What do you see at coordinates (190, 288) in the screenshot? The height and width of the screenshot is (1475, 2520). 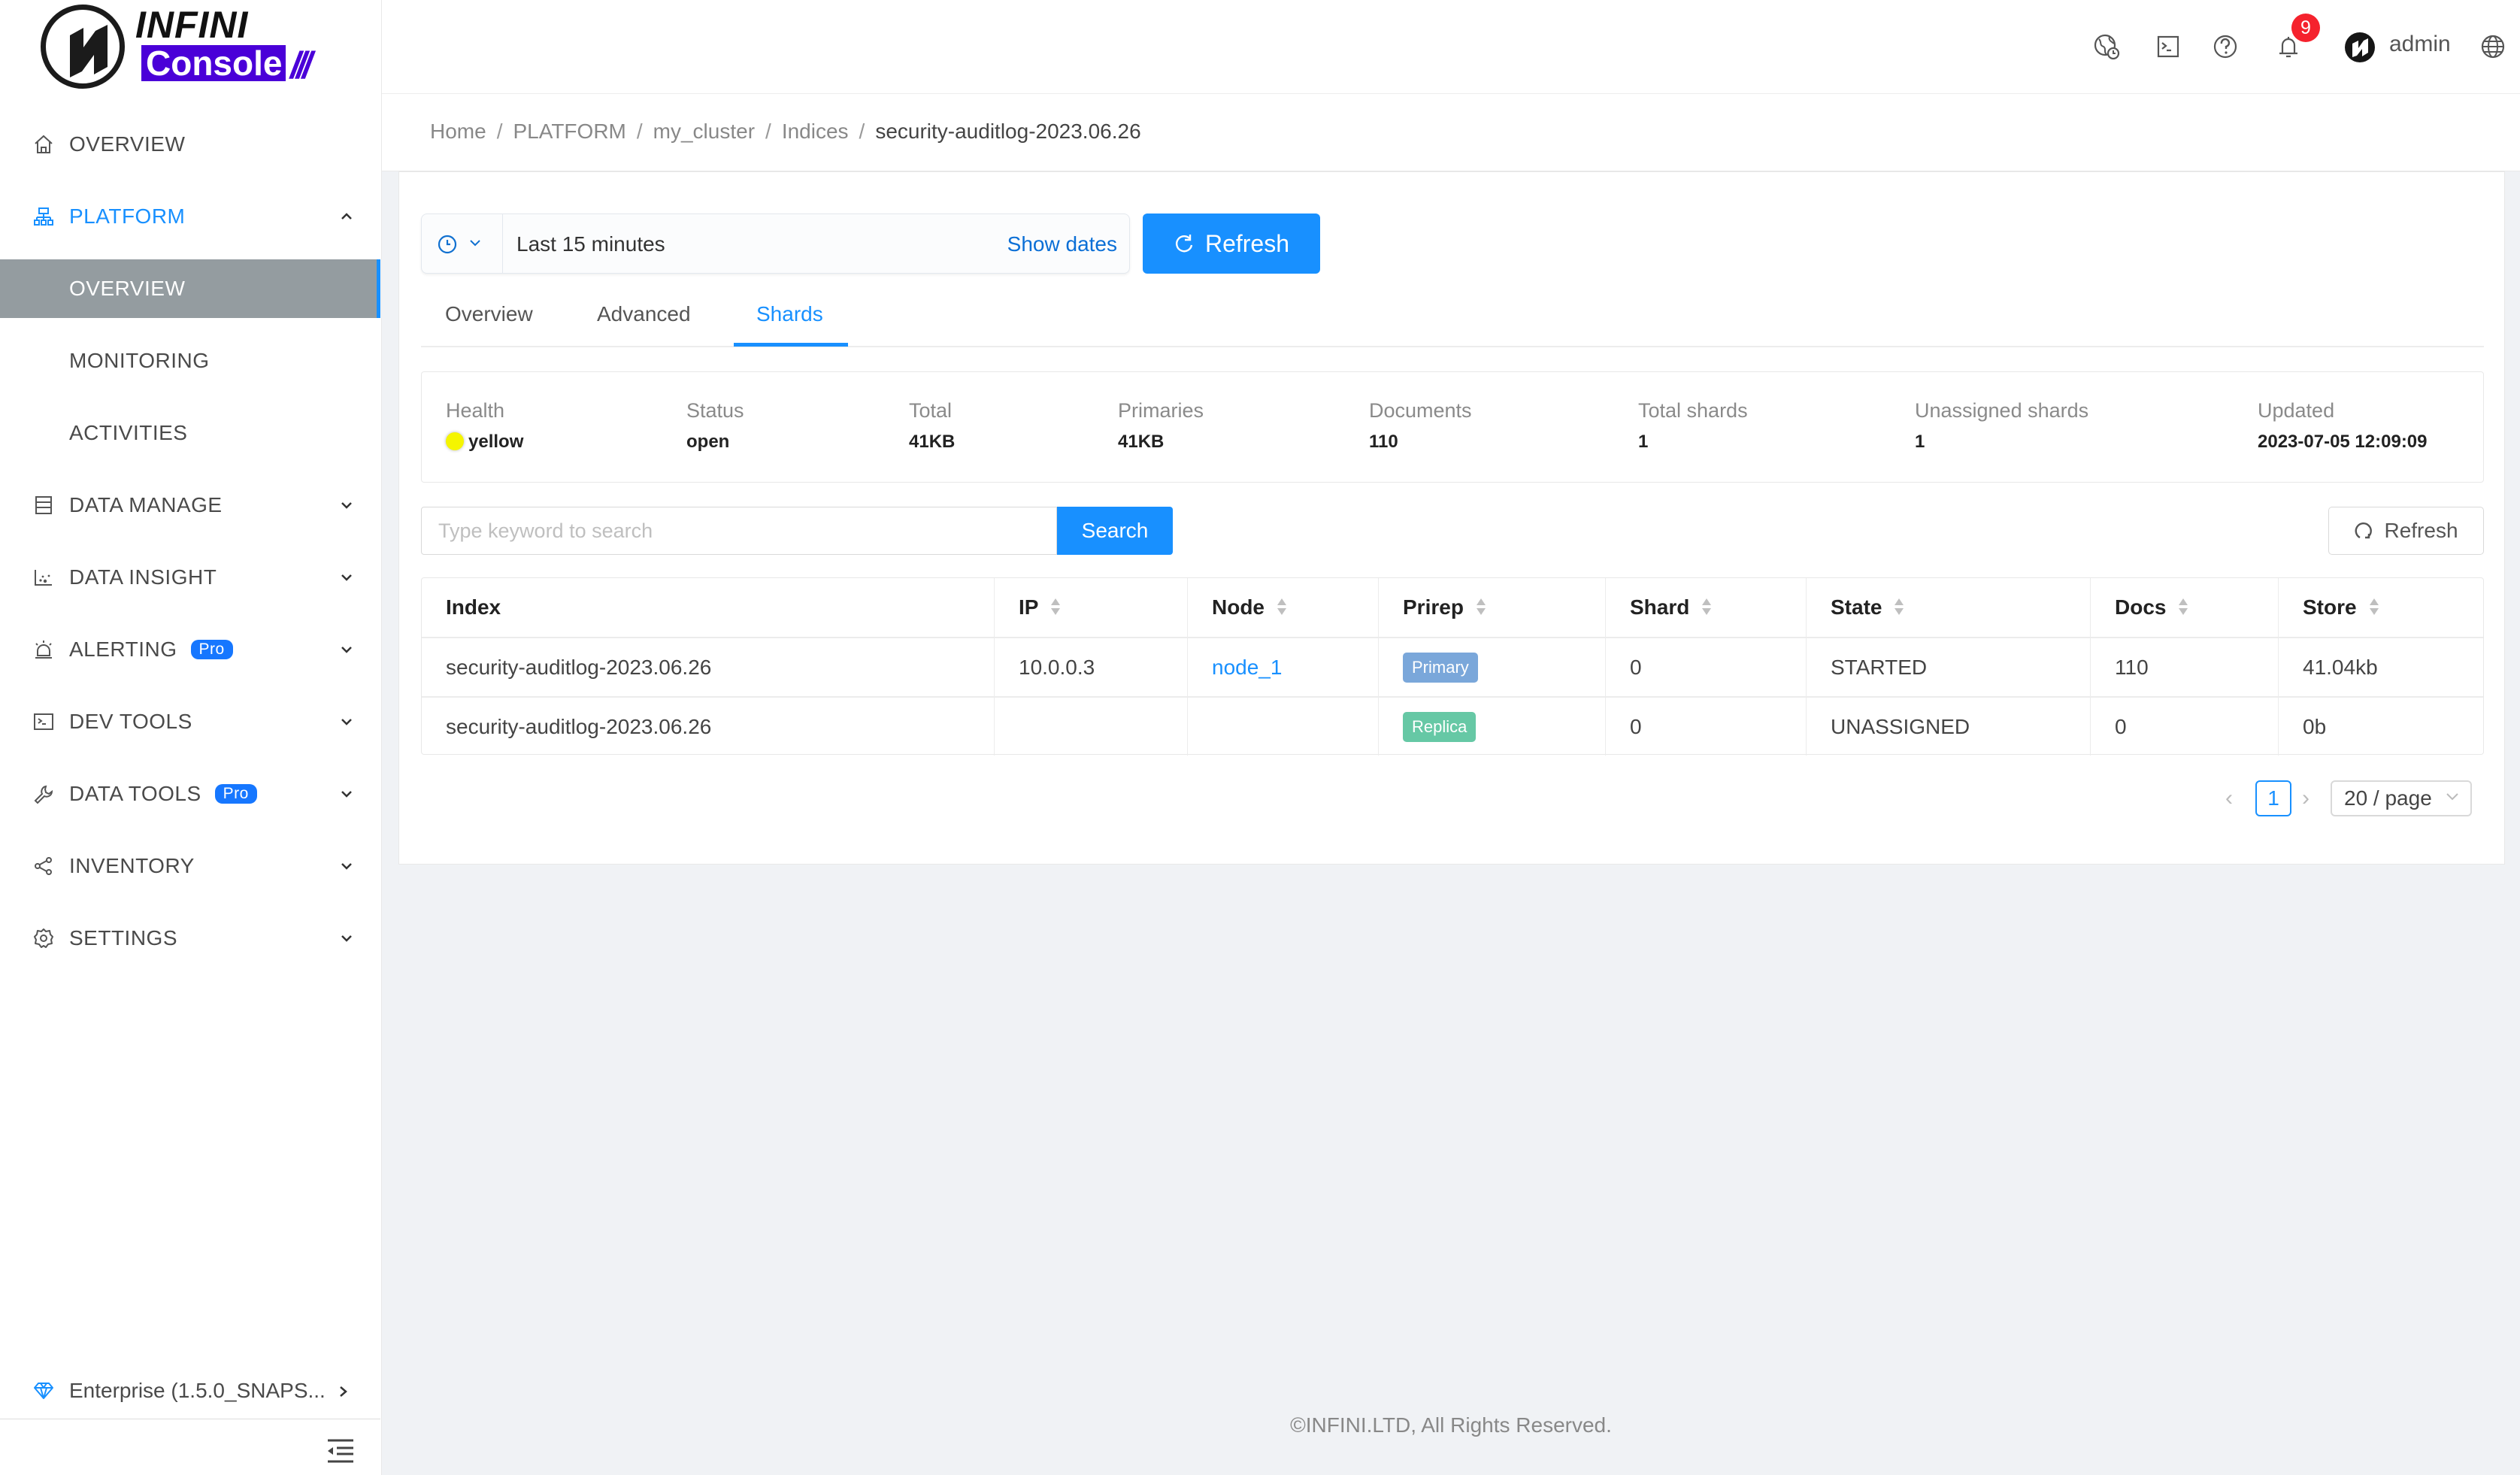 I see `sidebar-item-platform-overview: OVERVIEW` at bounding box center [190, 288].